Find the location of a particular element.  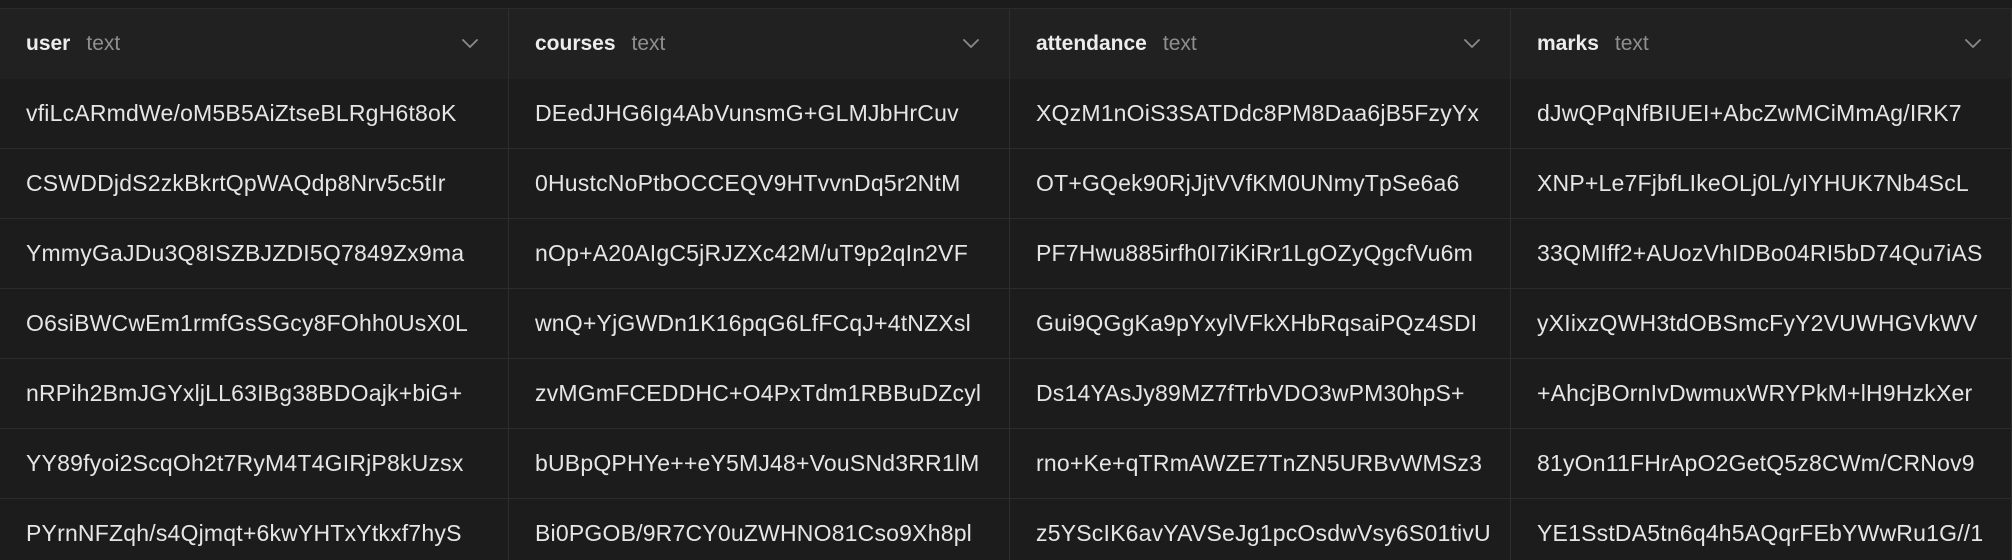

cell-marks: YE1SstDA5tn6q4h5AQqrFEbYWwRu1G//1 is located at coordinates (1761, 529).